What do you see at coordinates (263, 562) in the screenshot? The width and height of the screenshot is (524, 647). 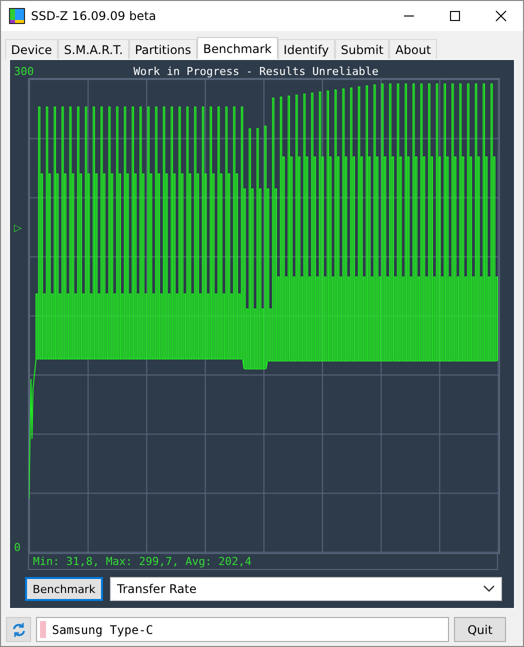 I see `stats-text: Min: 31,8, Max: 299,7, Avg: 202,4` at bounding box center [263, 562].